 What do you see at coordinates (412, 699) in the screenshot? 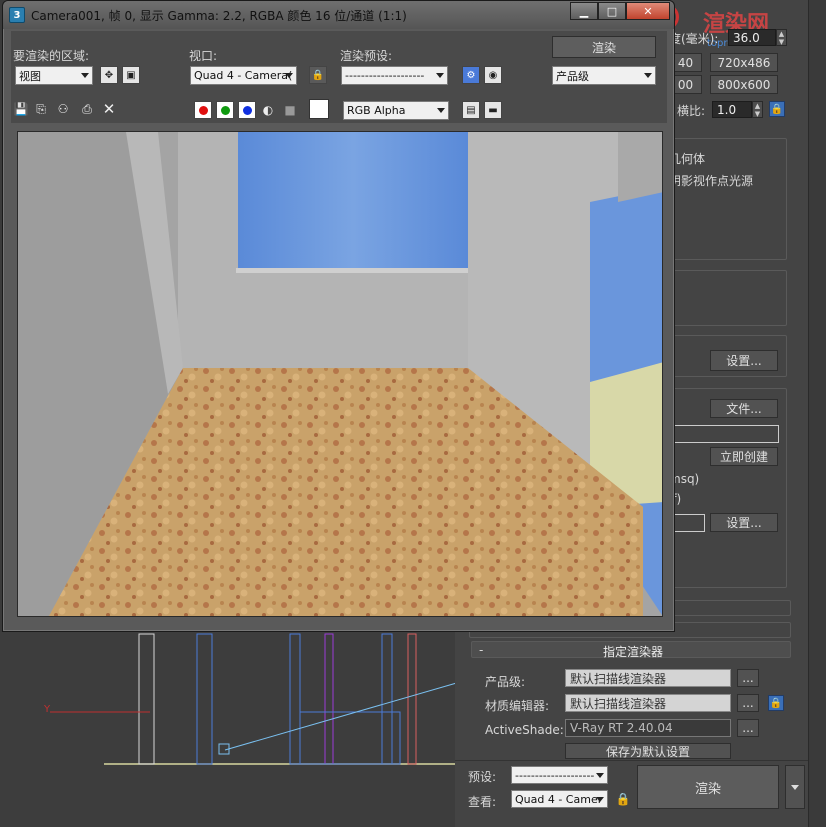
I see `column-red` at bounding box center [412, 699].